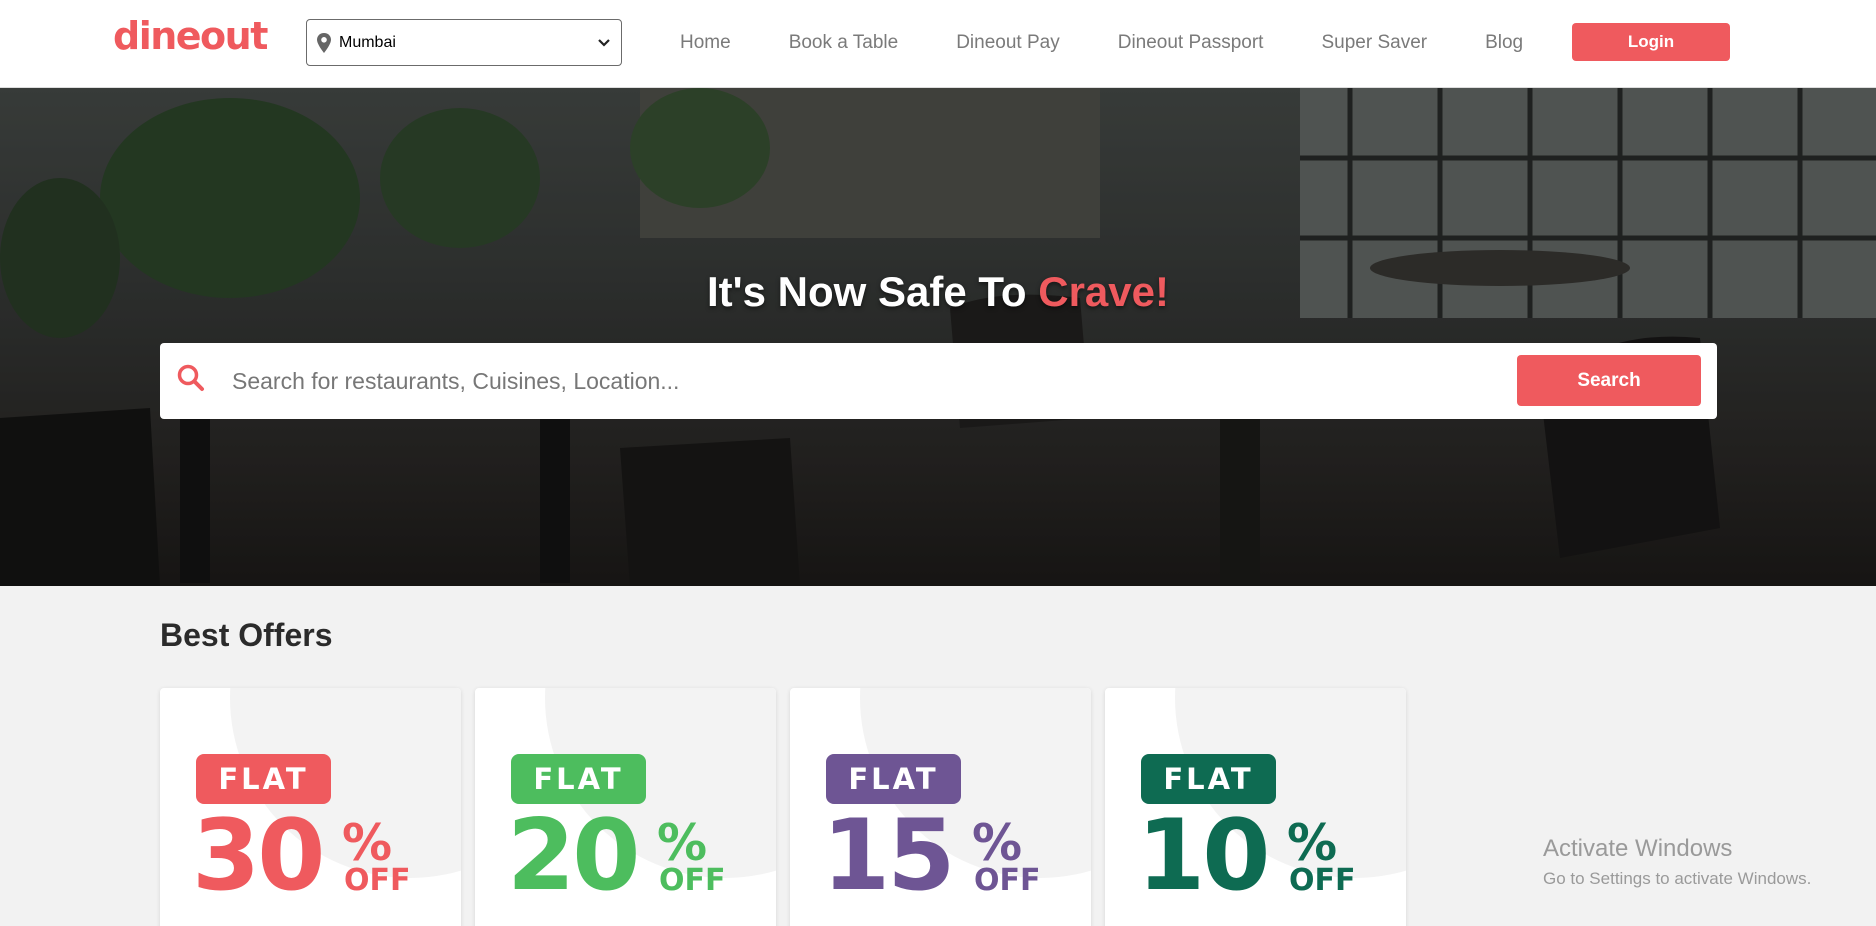  What do you see at coordinates (1008, 43) in the screenshot?
I see `nav-dineout-pay: Dineout Pay` at bounding box center [1008, 43].